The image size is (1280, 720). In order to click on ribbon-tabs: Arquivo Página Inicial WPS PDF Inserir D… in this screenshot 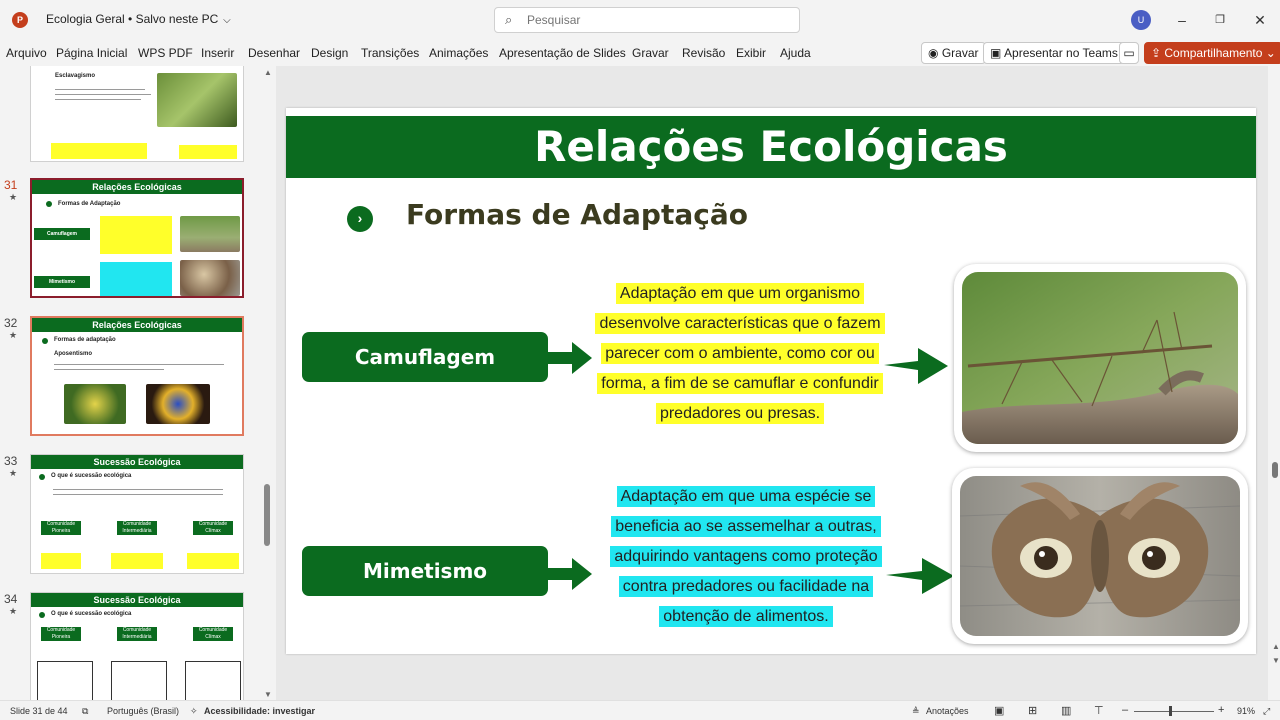, I will do `click(640, 53)`.